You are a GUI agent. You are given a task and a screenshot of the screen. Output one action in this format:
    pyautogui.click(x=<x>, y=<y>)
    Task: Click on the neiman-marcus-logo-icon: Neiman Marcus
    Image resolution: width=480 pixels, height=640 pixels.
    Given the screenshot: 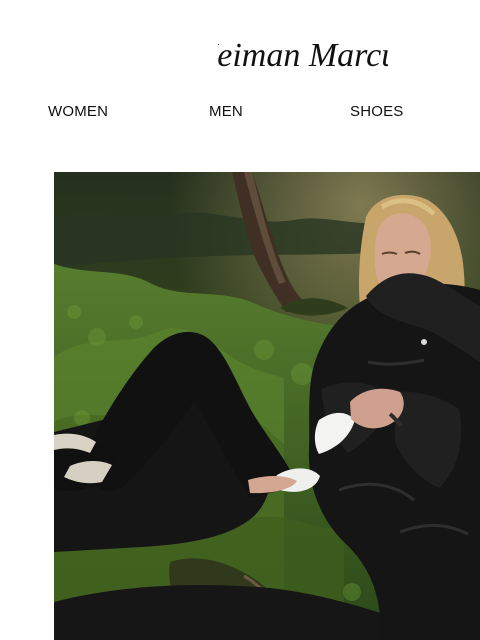 What is the action you would take?
    pyautogui.click(x=303, y=55)
    